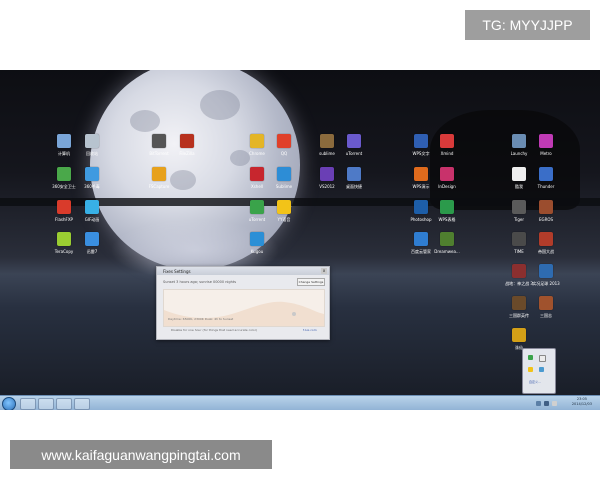  I want to click on taskbar-folder-button, so click(46, 404).